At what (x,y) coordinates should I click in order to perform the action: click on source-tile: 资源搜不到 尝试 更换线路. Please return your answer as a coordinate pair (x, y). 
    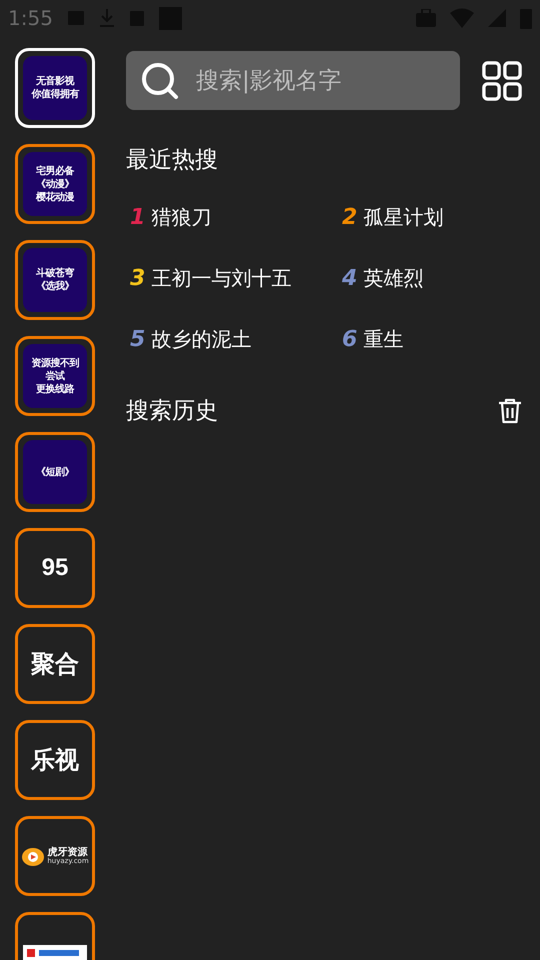
    Looking at the image, I should click on (55, 376).